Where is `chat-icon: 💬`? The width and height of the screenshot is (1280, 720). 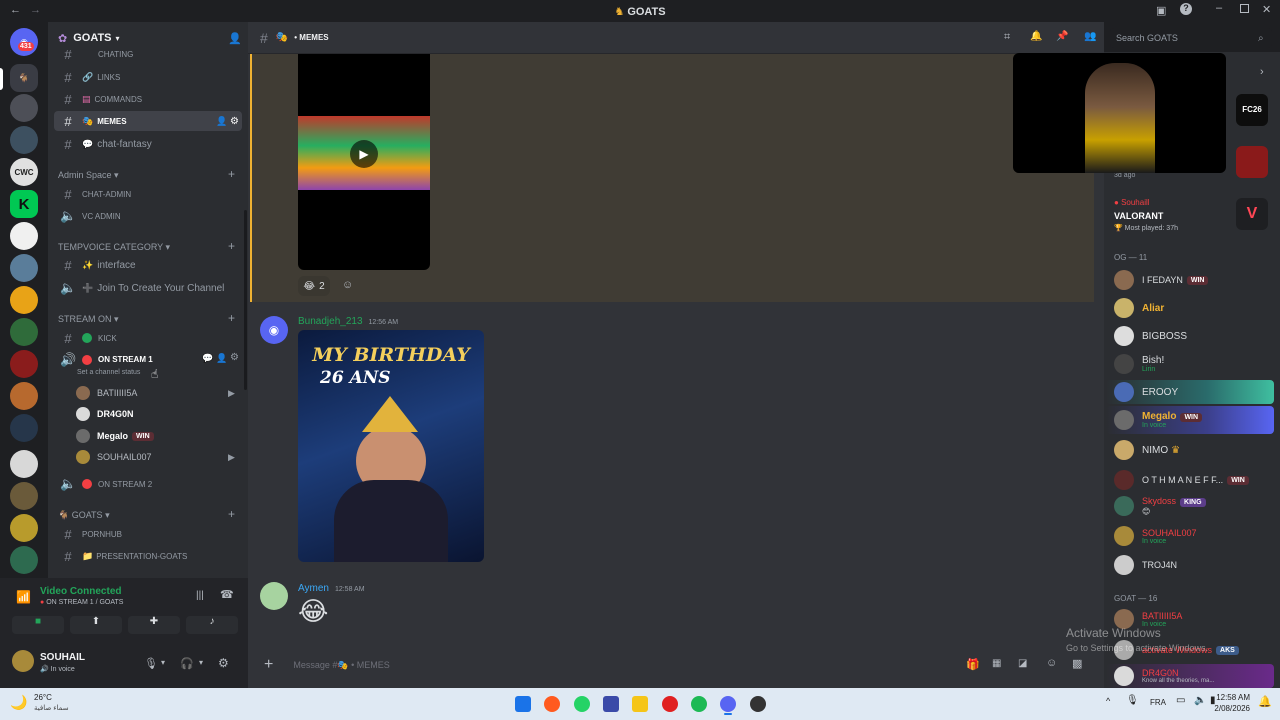 chat-icon: 💬 is located at coordinates (207, 358).